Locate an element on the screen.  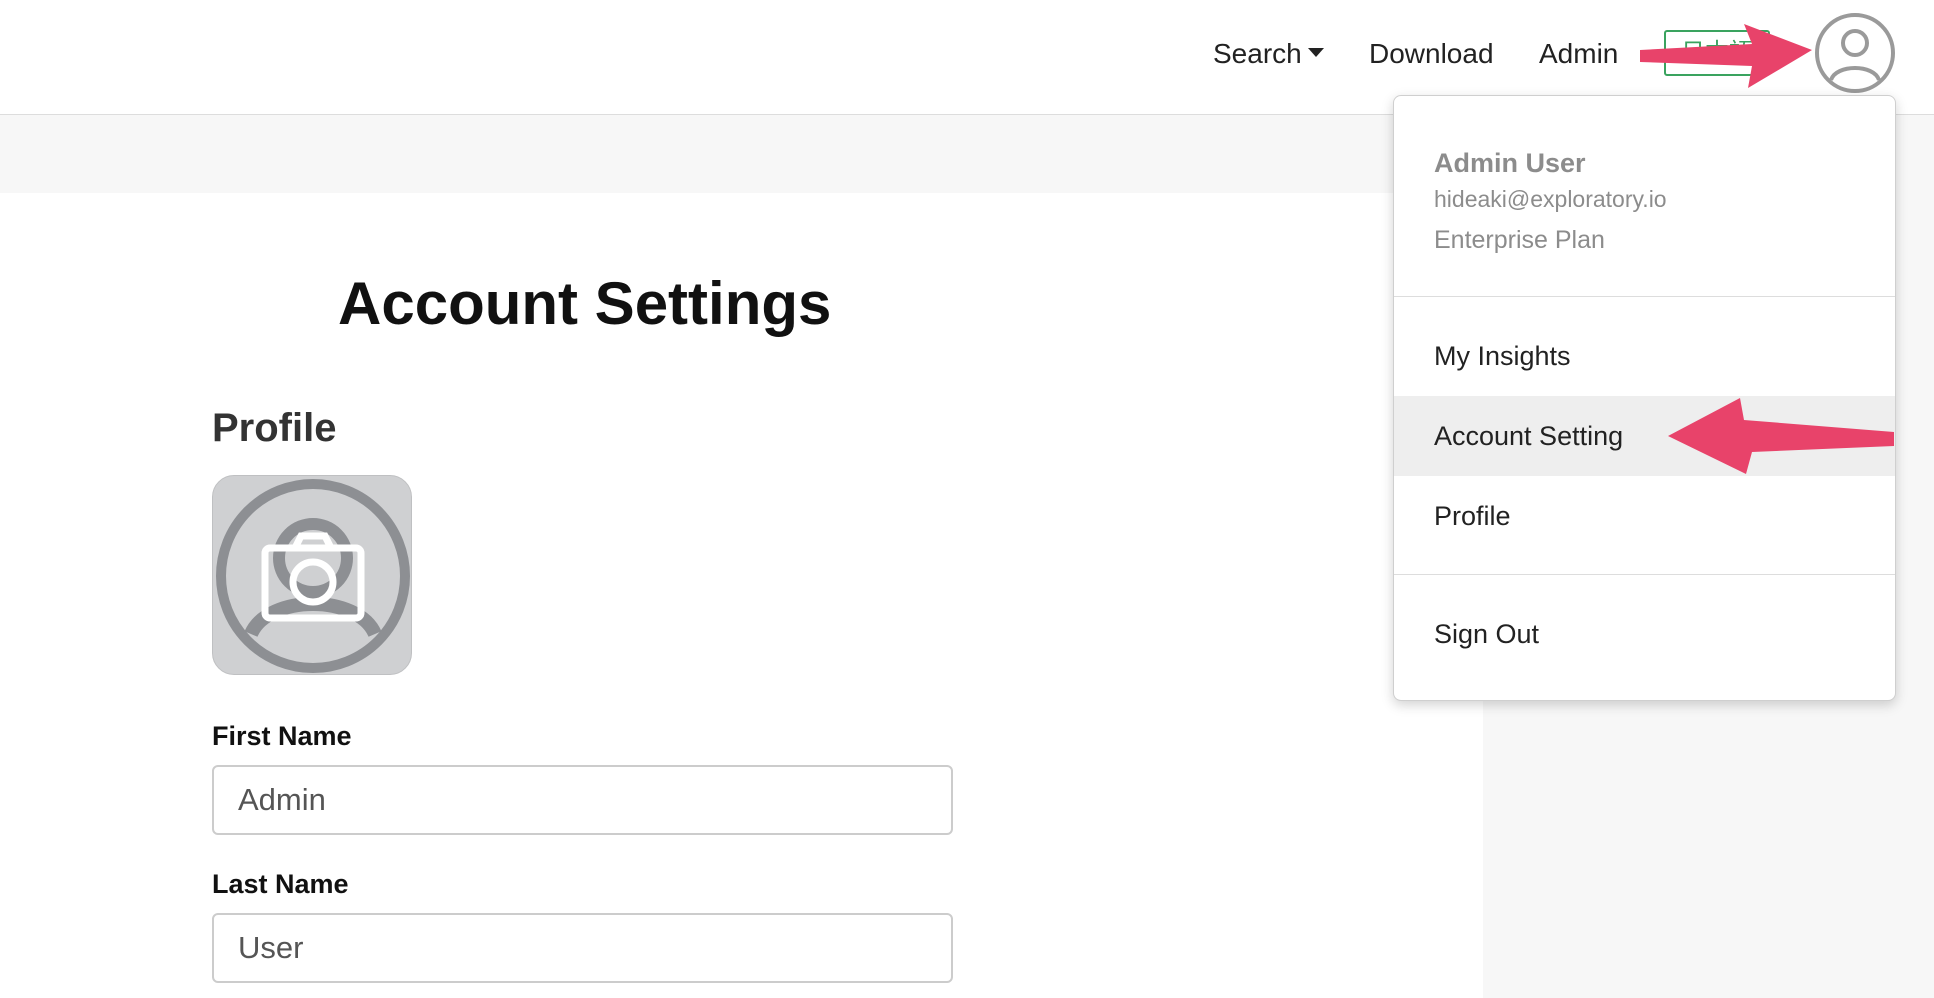
language-button: 日本語 is located at coordinates (1717, 53).